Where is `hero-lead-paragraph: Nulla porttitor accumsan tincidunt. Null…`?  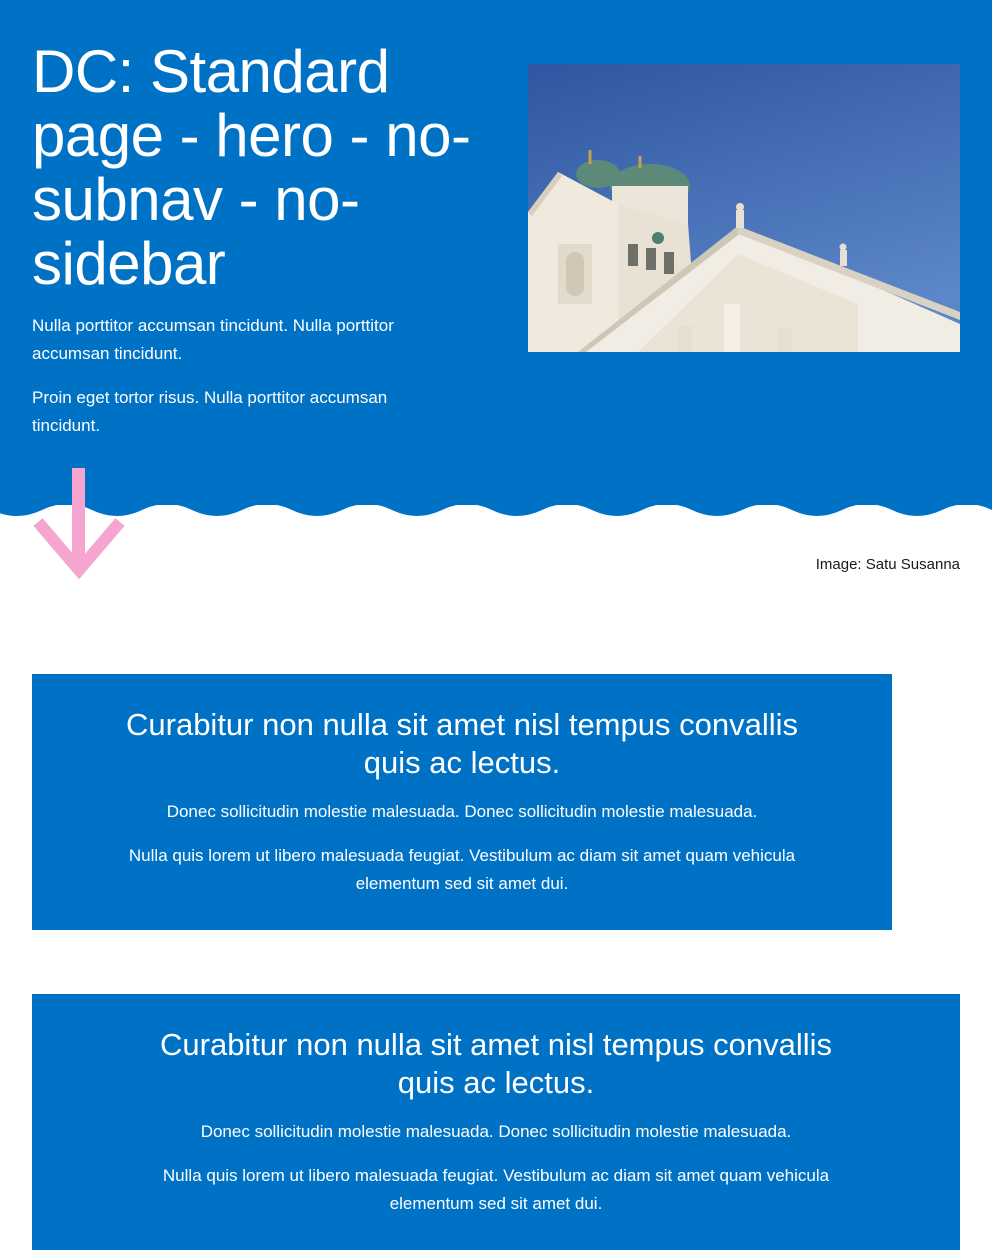
hero-lead-paragraph: Nulla porttitor accumsan tincidunt. Null… is located at coordinates (213, 339).